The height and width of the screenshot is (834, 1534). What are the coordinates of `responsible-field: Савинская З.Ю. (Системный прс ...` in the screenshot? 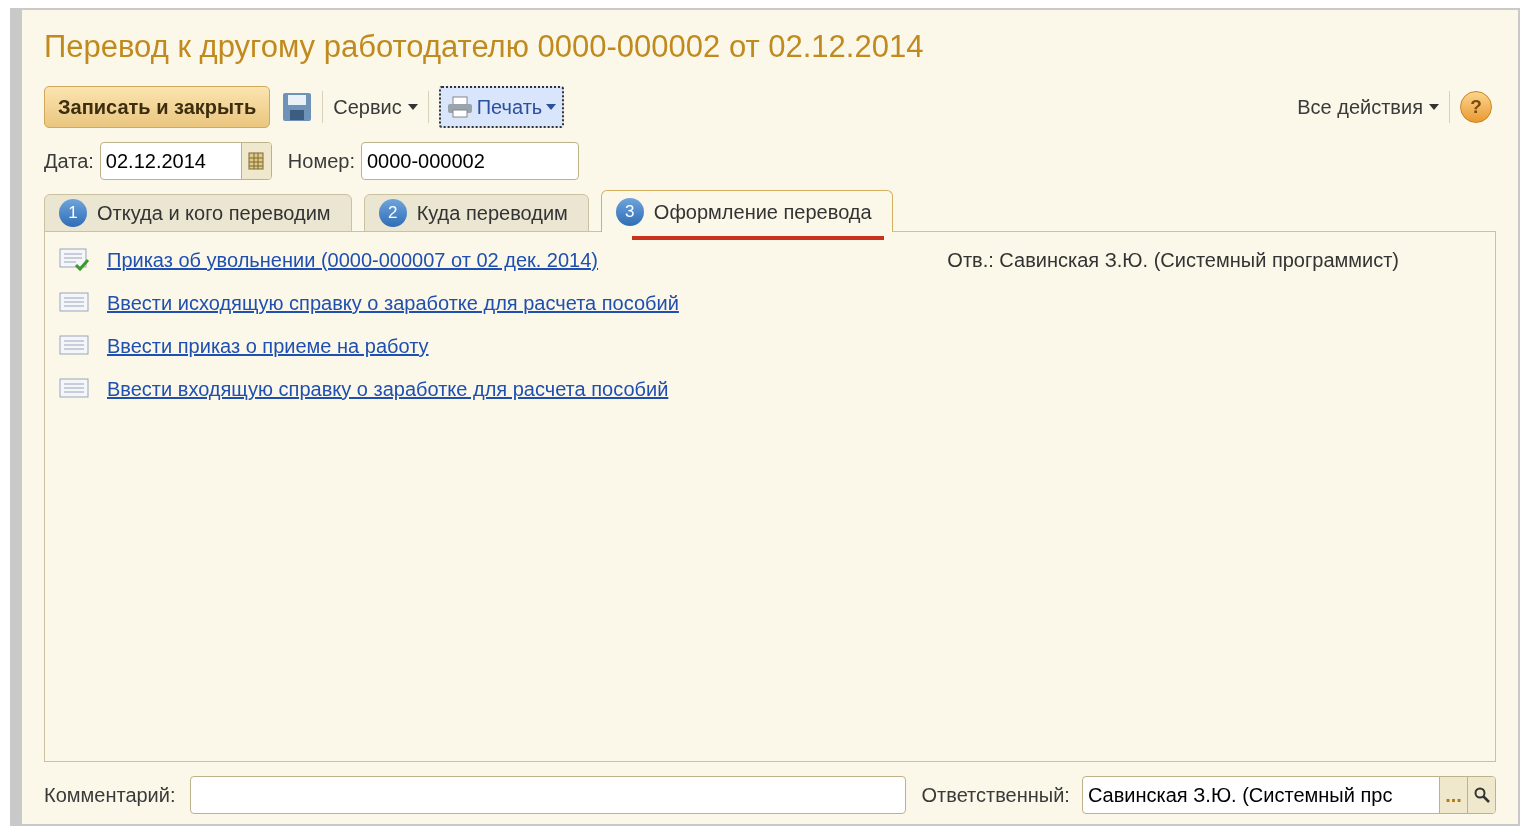 It's located at (1288, 795).